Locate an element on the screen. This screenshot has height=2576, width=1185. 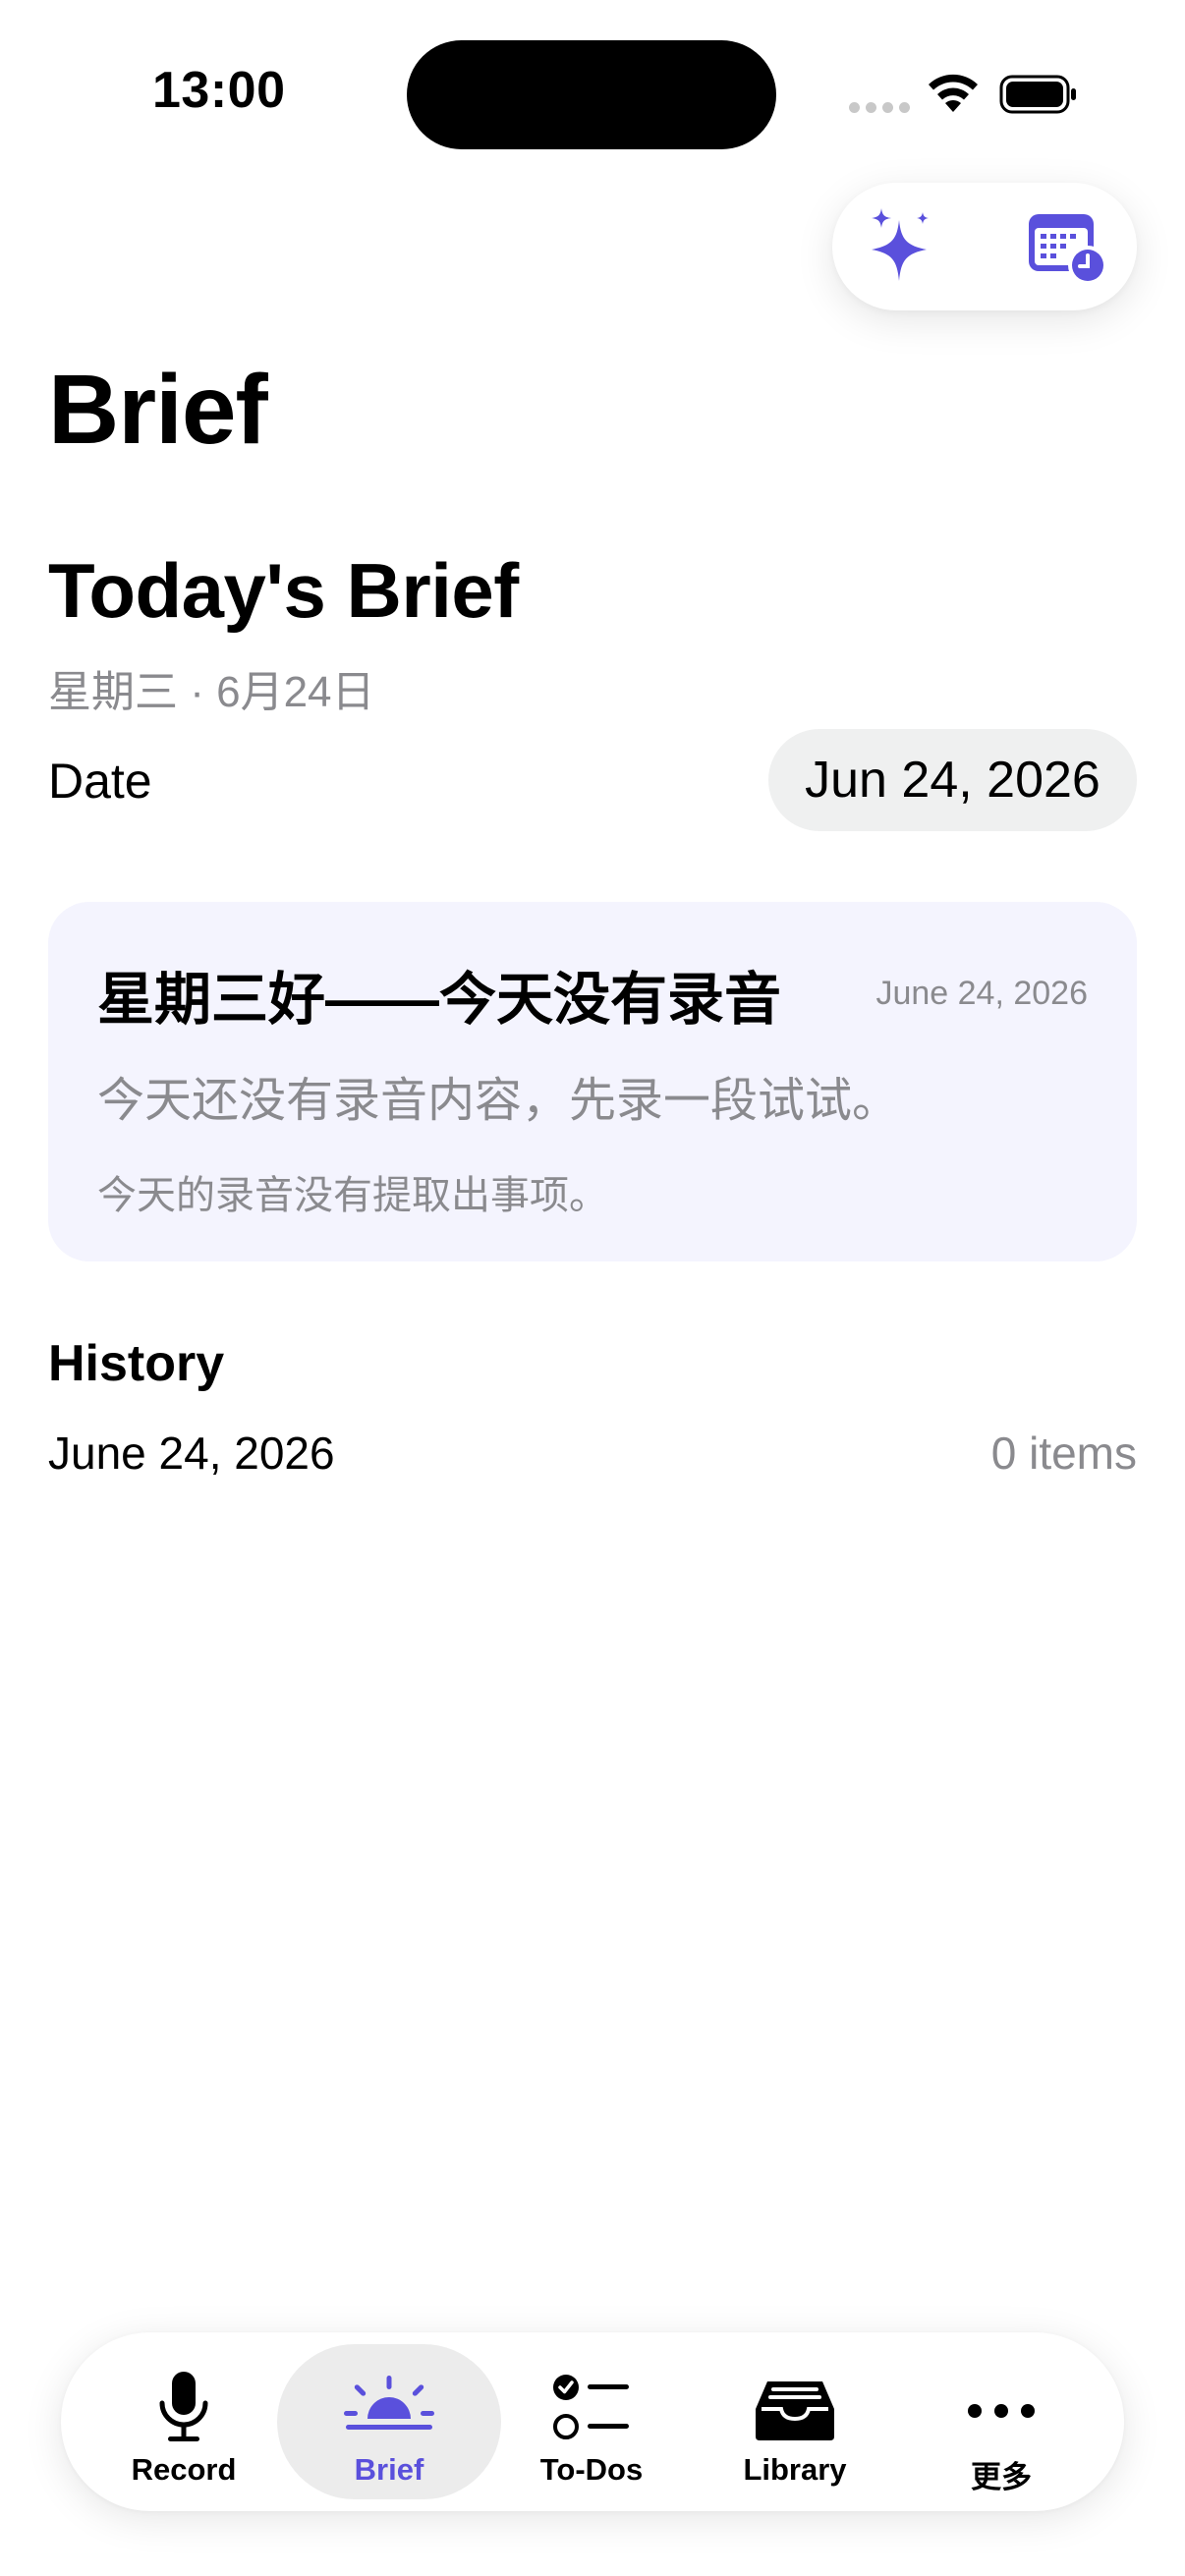
brief-headline: 星期三好——今天没有录音 is located at coordinates (440, 1000).